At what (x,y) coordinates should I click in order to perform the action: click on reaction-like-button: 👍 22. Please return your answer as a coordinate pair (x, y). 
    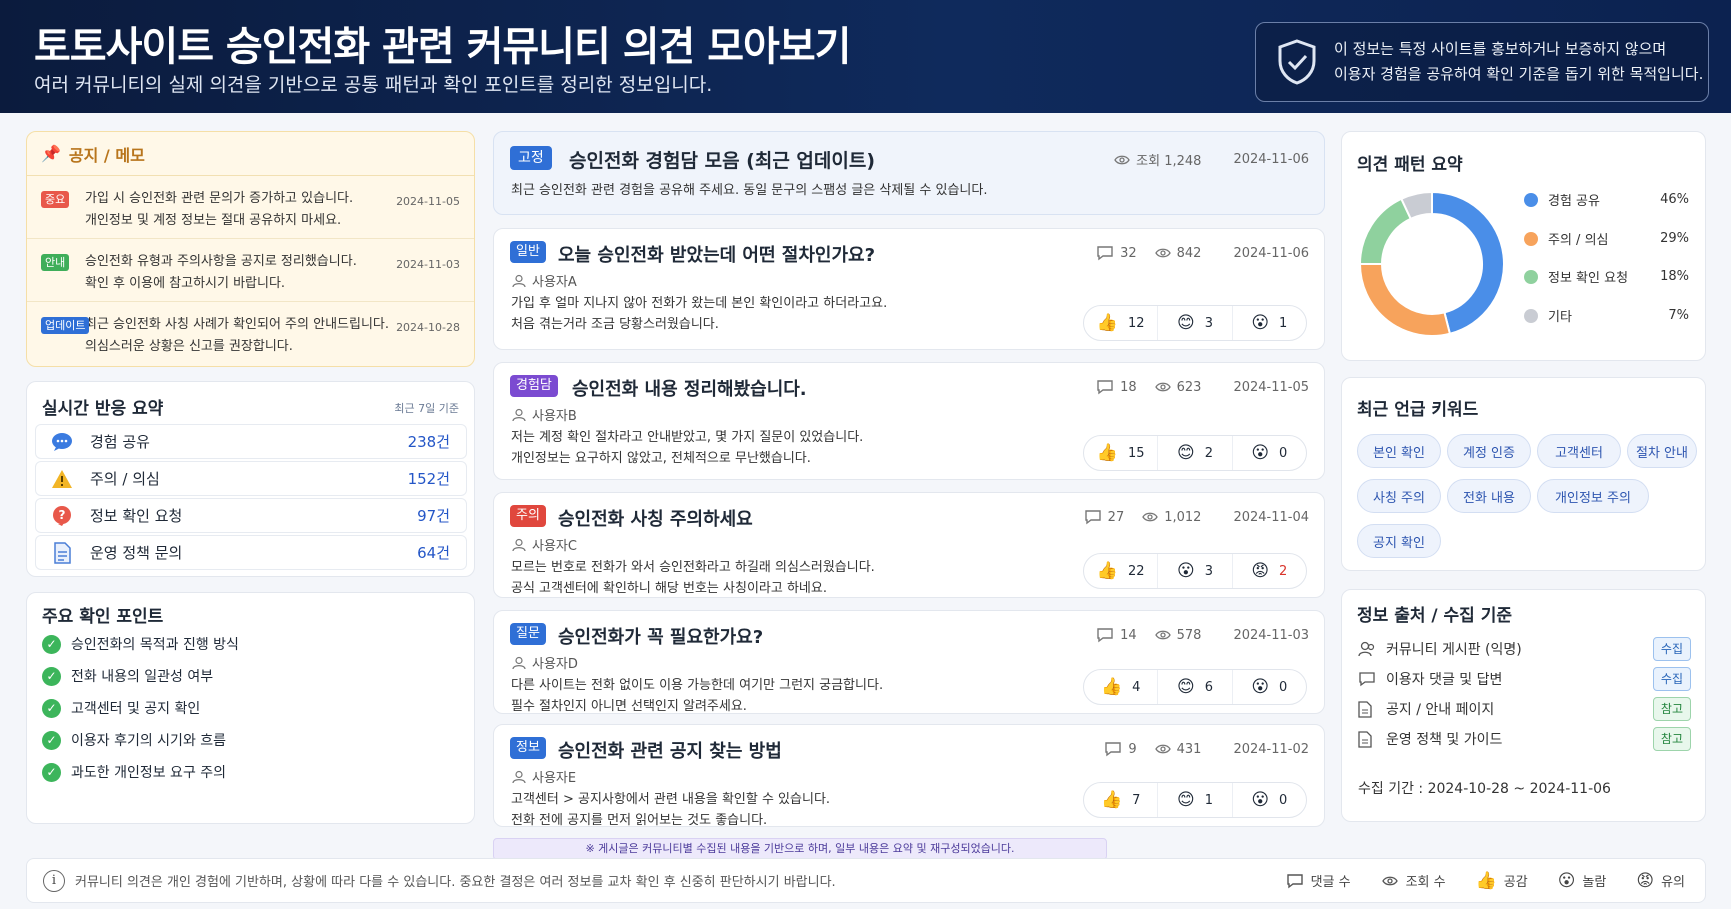
    Looking at the image, I should click on (1121, 571).